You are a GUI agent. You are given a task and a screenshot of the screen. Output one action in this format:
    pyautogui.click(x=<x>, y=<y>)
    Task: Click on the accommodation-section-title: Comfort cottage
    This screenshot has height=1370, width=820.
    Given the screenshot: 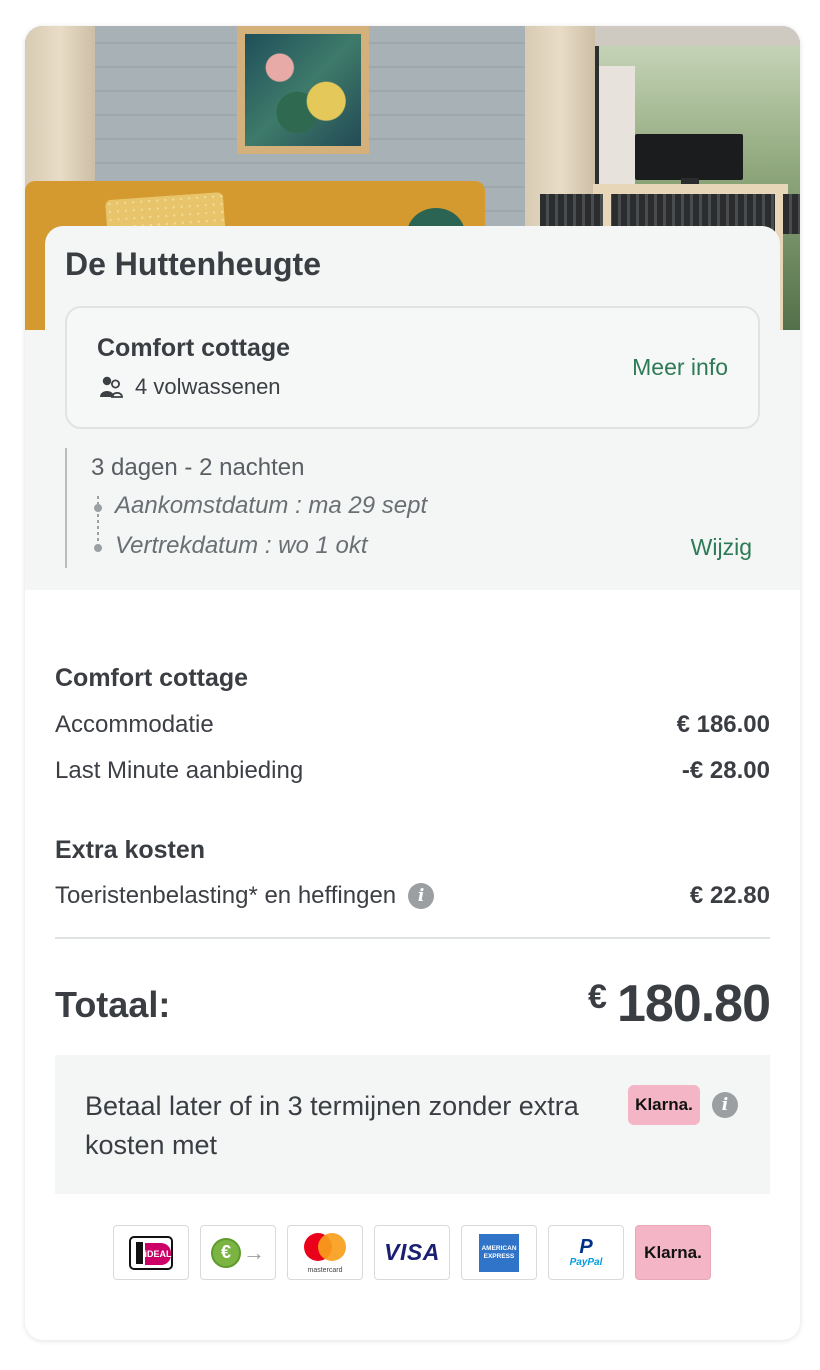 What is the action you would take?
    pyautogui.click(x=152, y=678)
    